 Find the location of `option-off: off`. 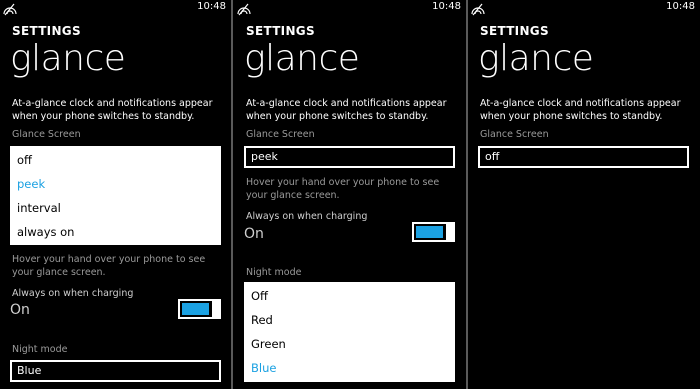

option-off: off is located at coordinates (115, 160).